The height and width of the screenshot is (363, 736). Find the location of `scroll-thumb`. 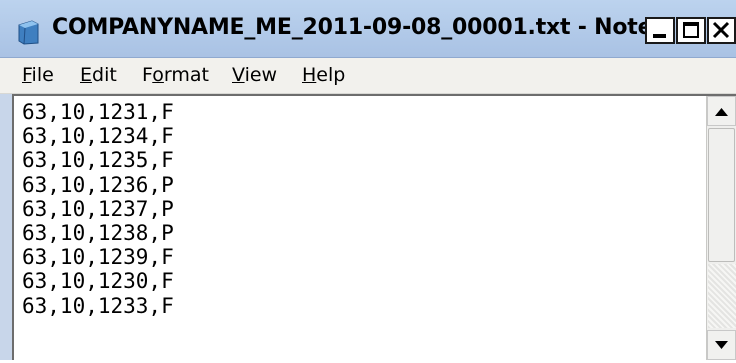

scroll-thumb is located at coordinates (721, 195).